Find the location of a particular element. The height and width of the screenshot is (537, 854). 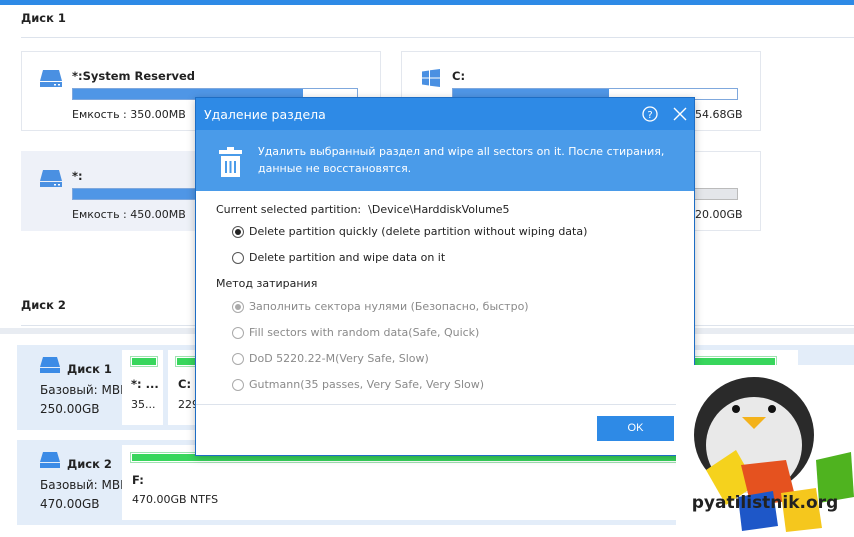

partition-size: 470.00GB NTFS is located at coordinates (175, 499).